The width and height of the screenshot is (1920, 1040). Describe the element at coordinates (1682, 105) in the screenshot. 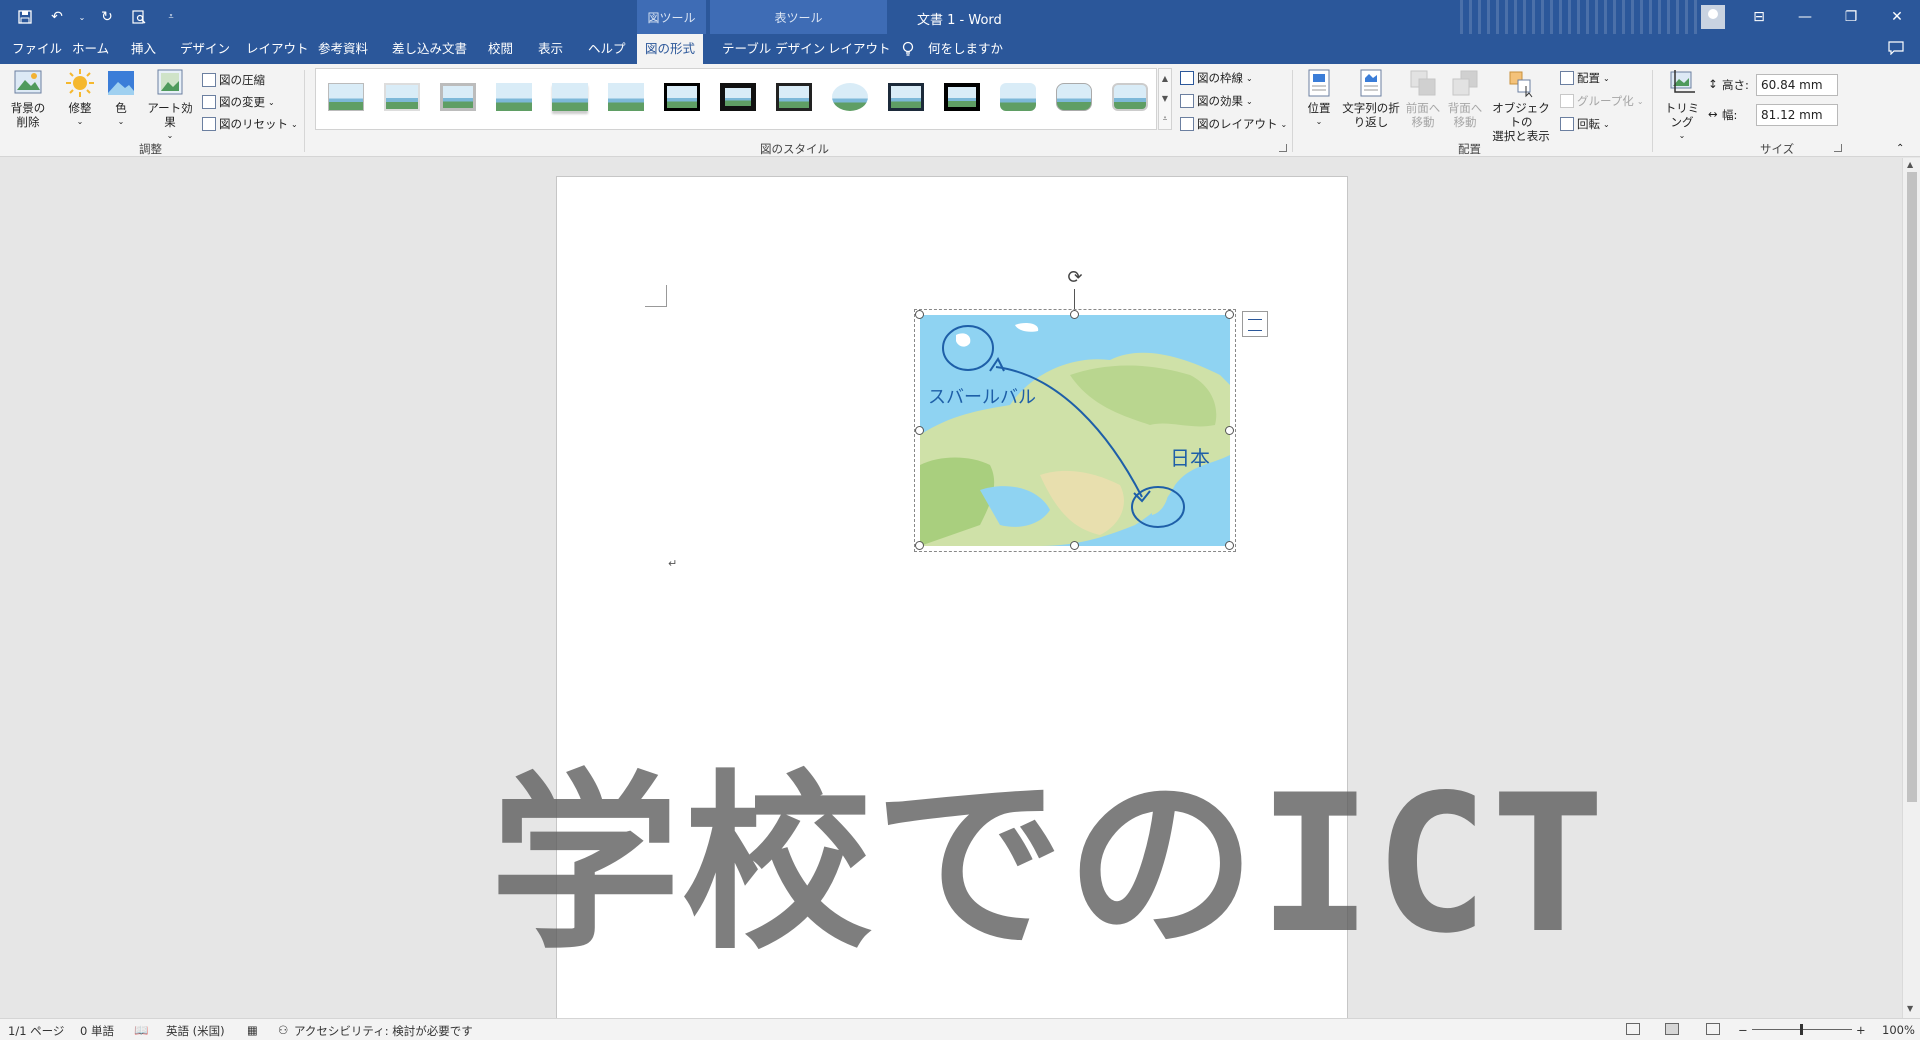

I see `crop-button: トリミング ⌄` at that location.